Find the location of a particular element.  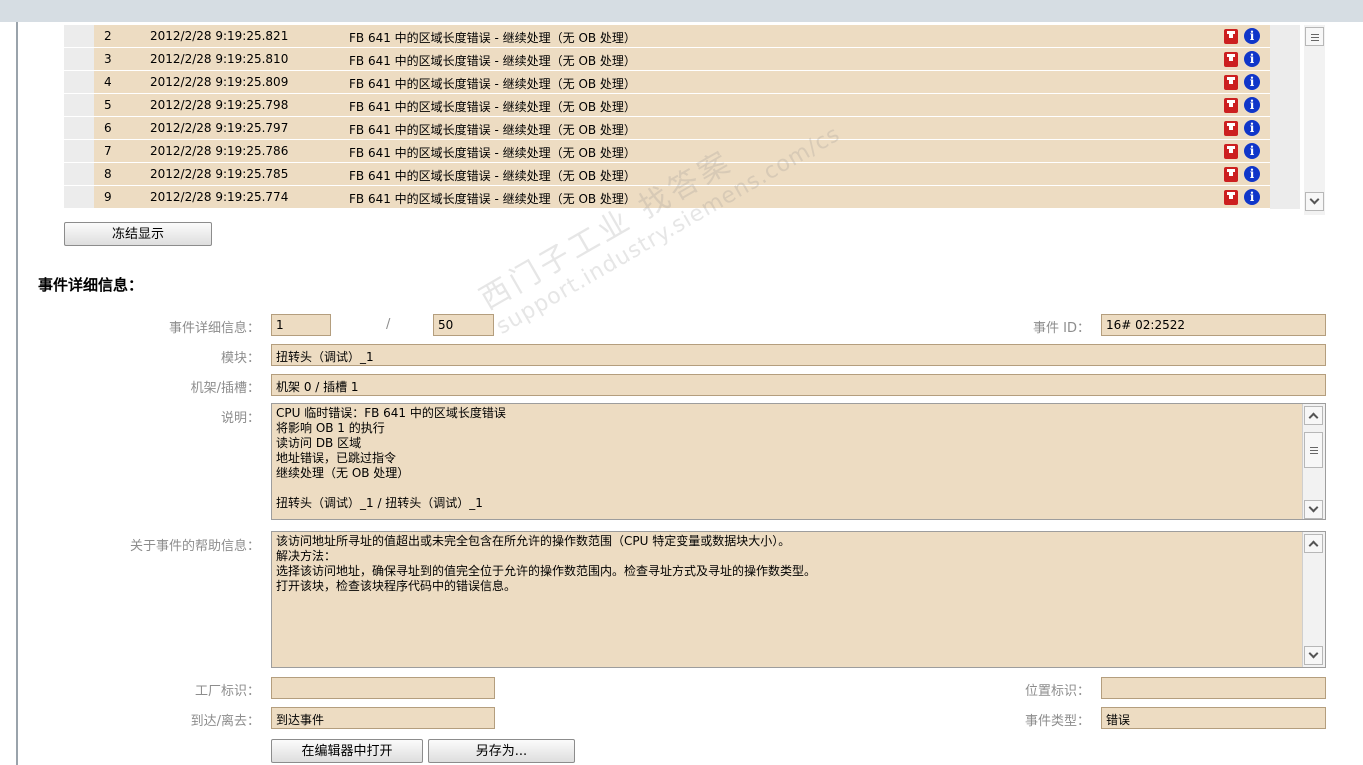

description-line: 扭转头（调试）_1 / 扭转头（调试）_1 is located at coordinates (379, 503).